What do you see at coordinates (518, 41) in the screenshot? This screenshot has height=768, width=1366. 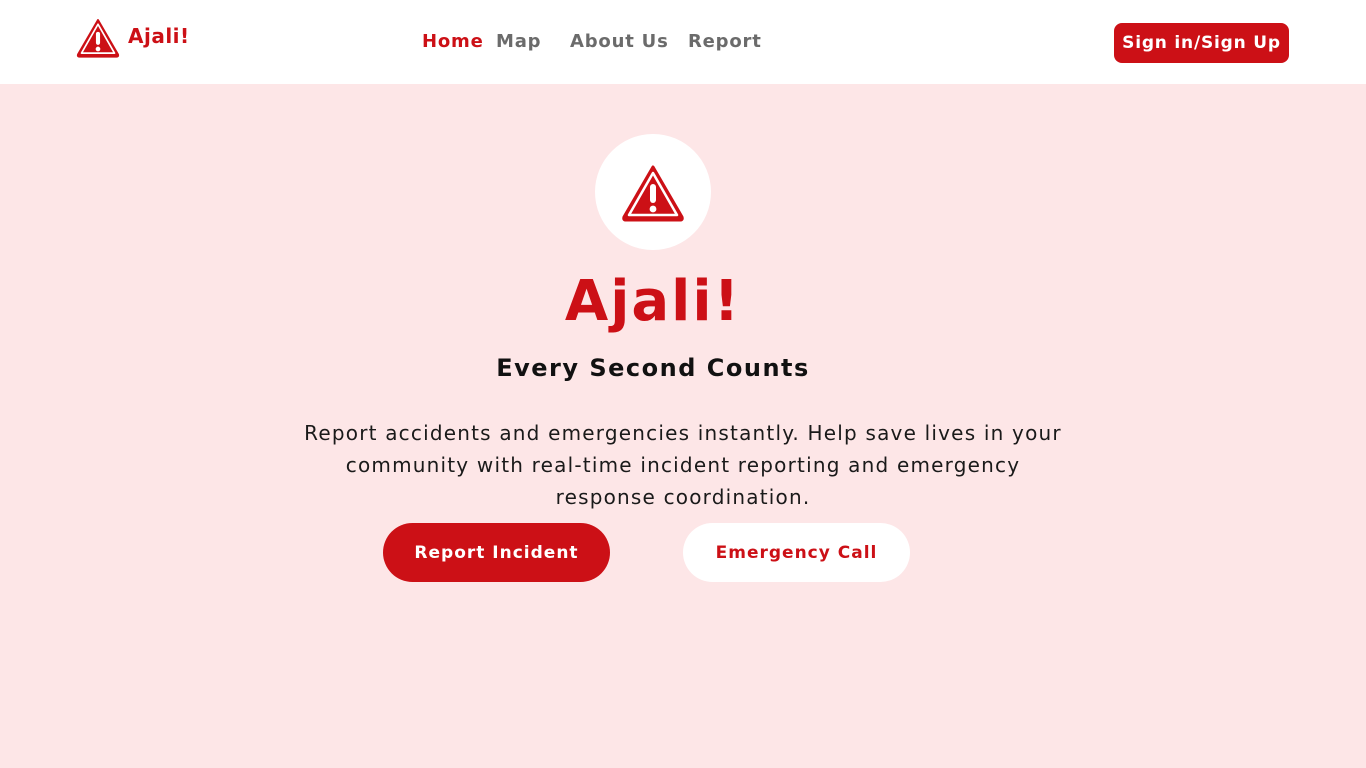 I see `nav-item-map: Map` at bounding box center [518, 41].